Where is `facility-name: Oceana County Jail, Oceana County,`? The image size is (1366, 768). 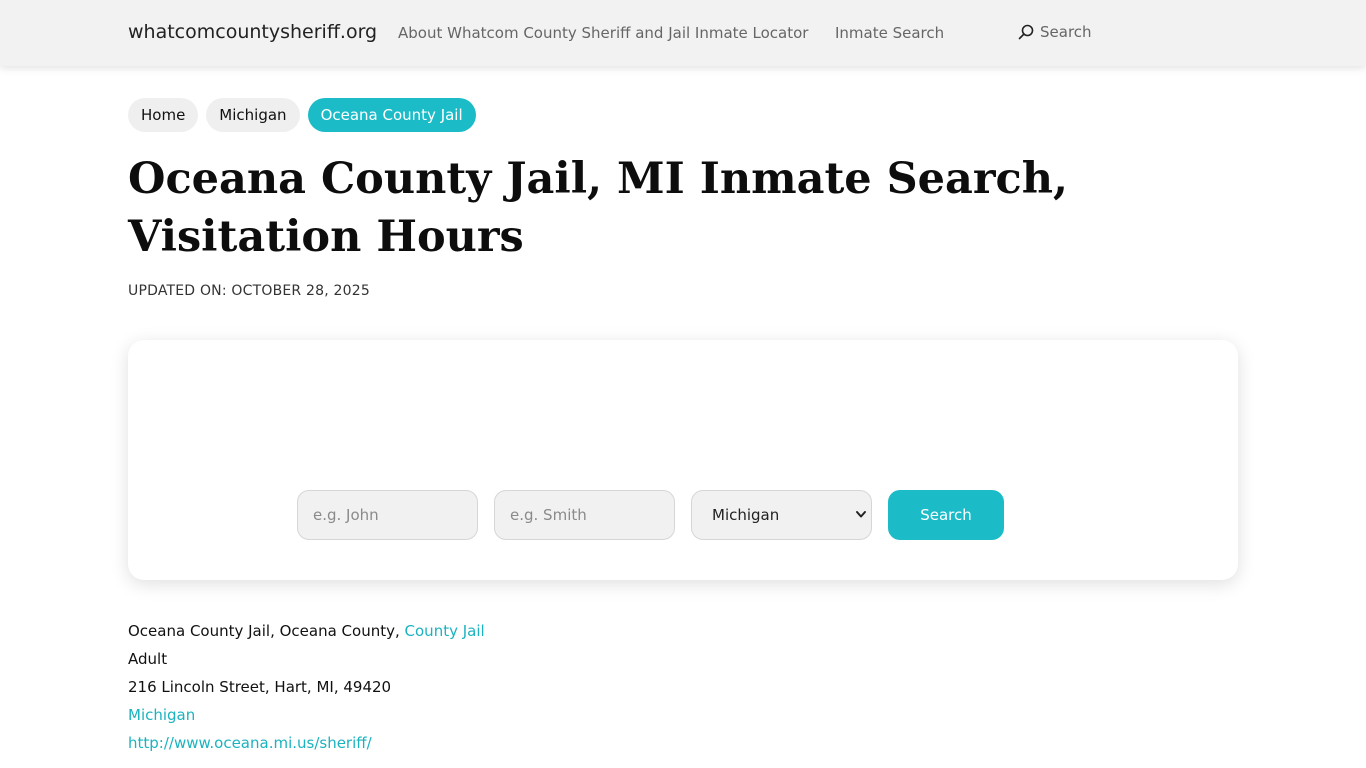 facility-name: Oceana County Jail, Oceana County, is located at coordinates (266, 631).